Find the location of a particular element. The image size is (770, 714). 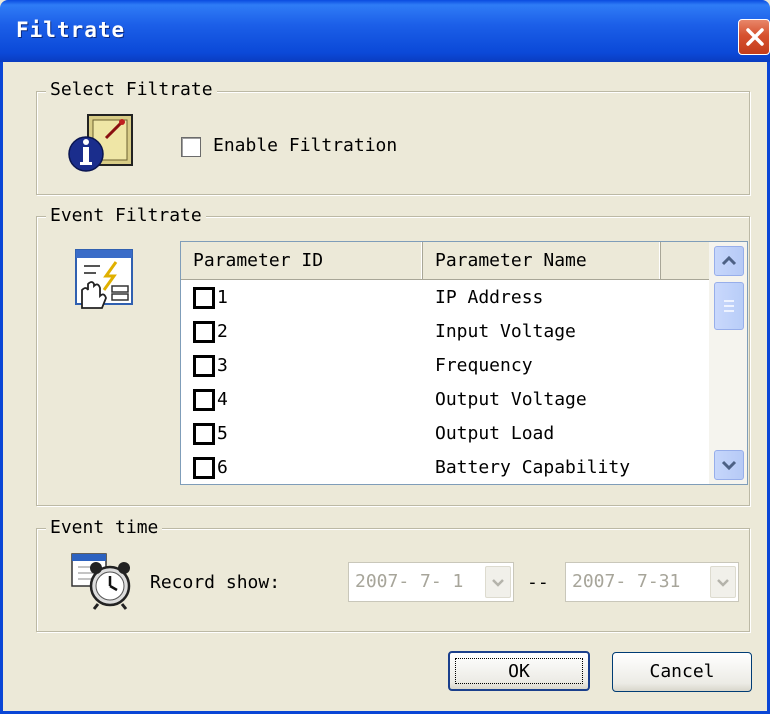

list-item: 3 Frequency is located at coordinates (445, 367).